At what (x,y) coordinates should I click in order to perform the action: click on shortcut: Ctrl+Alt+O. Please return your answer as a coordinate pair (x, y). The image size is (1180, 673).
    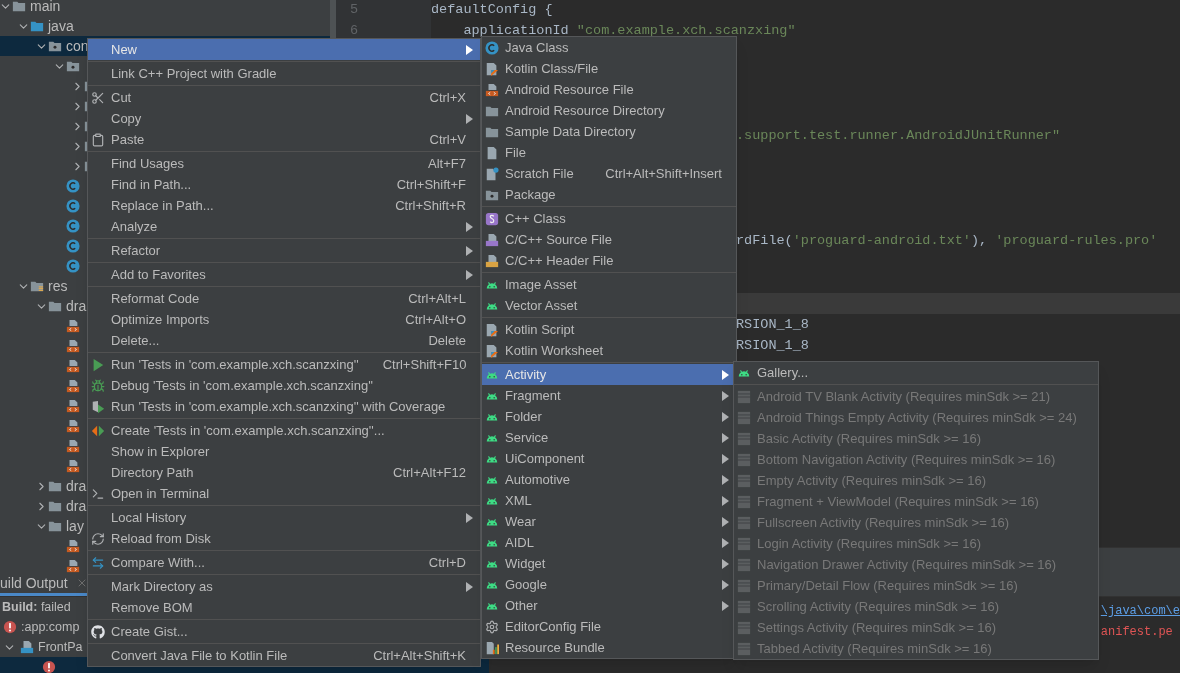
    Looking at the image, I should click on (435, 319).